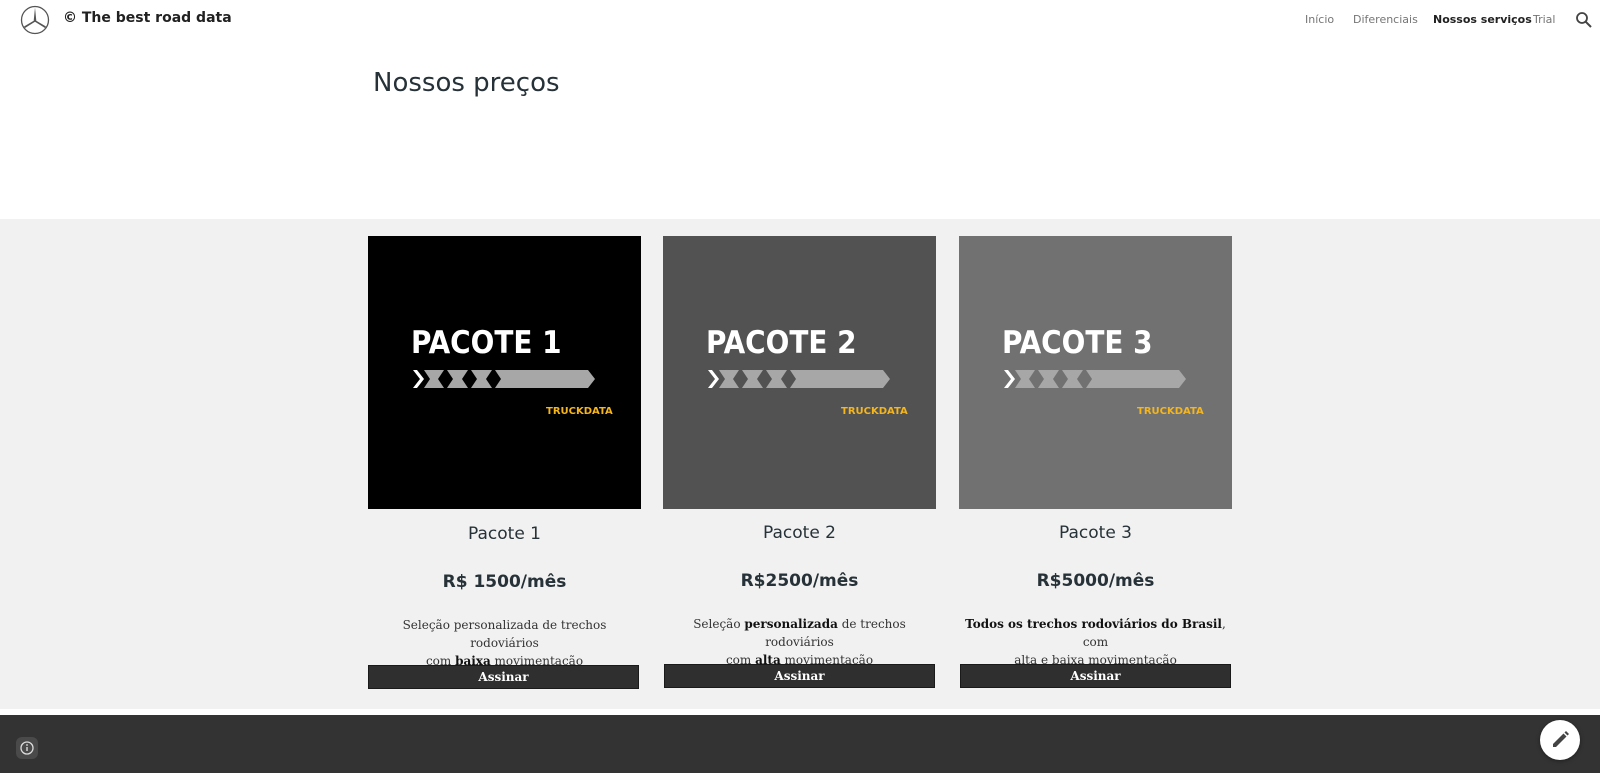 Image resolution: width=1600 pixels, height=773 pixels. What do you see at coordinates (791, 624) in the screenshot?
I see `desc-highlight: personalizada` at bounding box center [791, 624].